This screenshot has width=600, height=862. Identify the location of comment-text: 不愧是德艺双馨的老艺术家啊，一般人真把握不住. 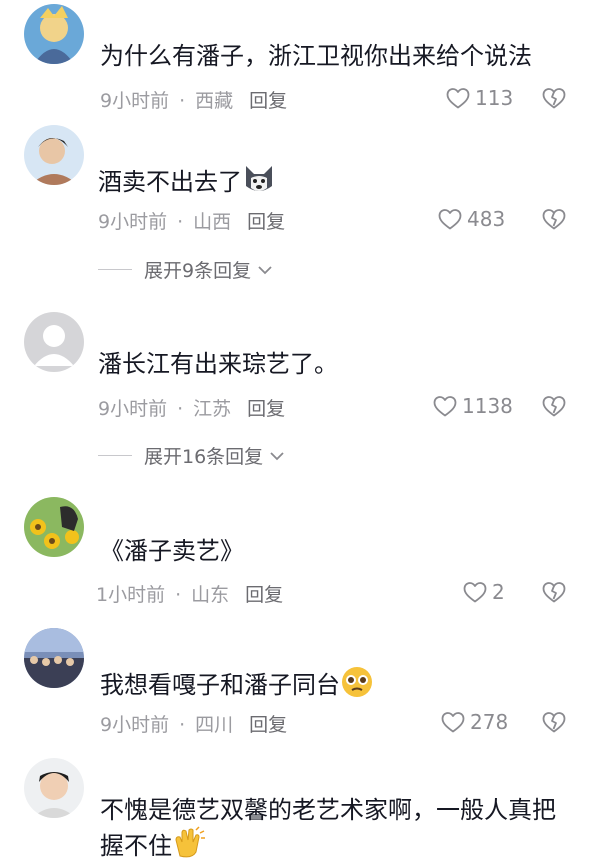
(335, 828).